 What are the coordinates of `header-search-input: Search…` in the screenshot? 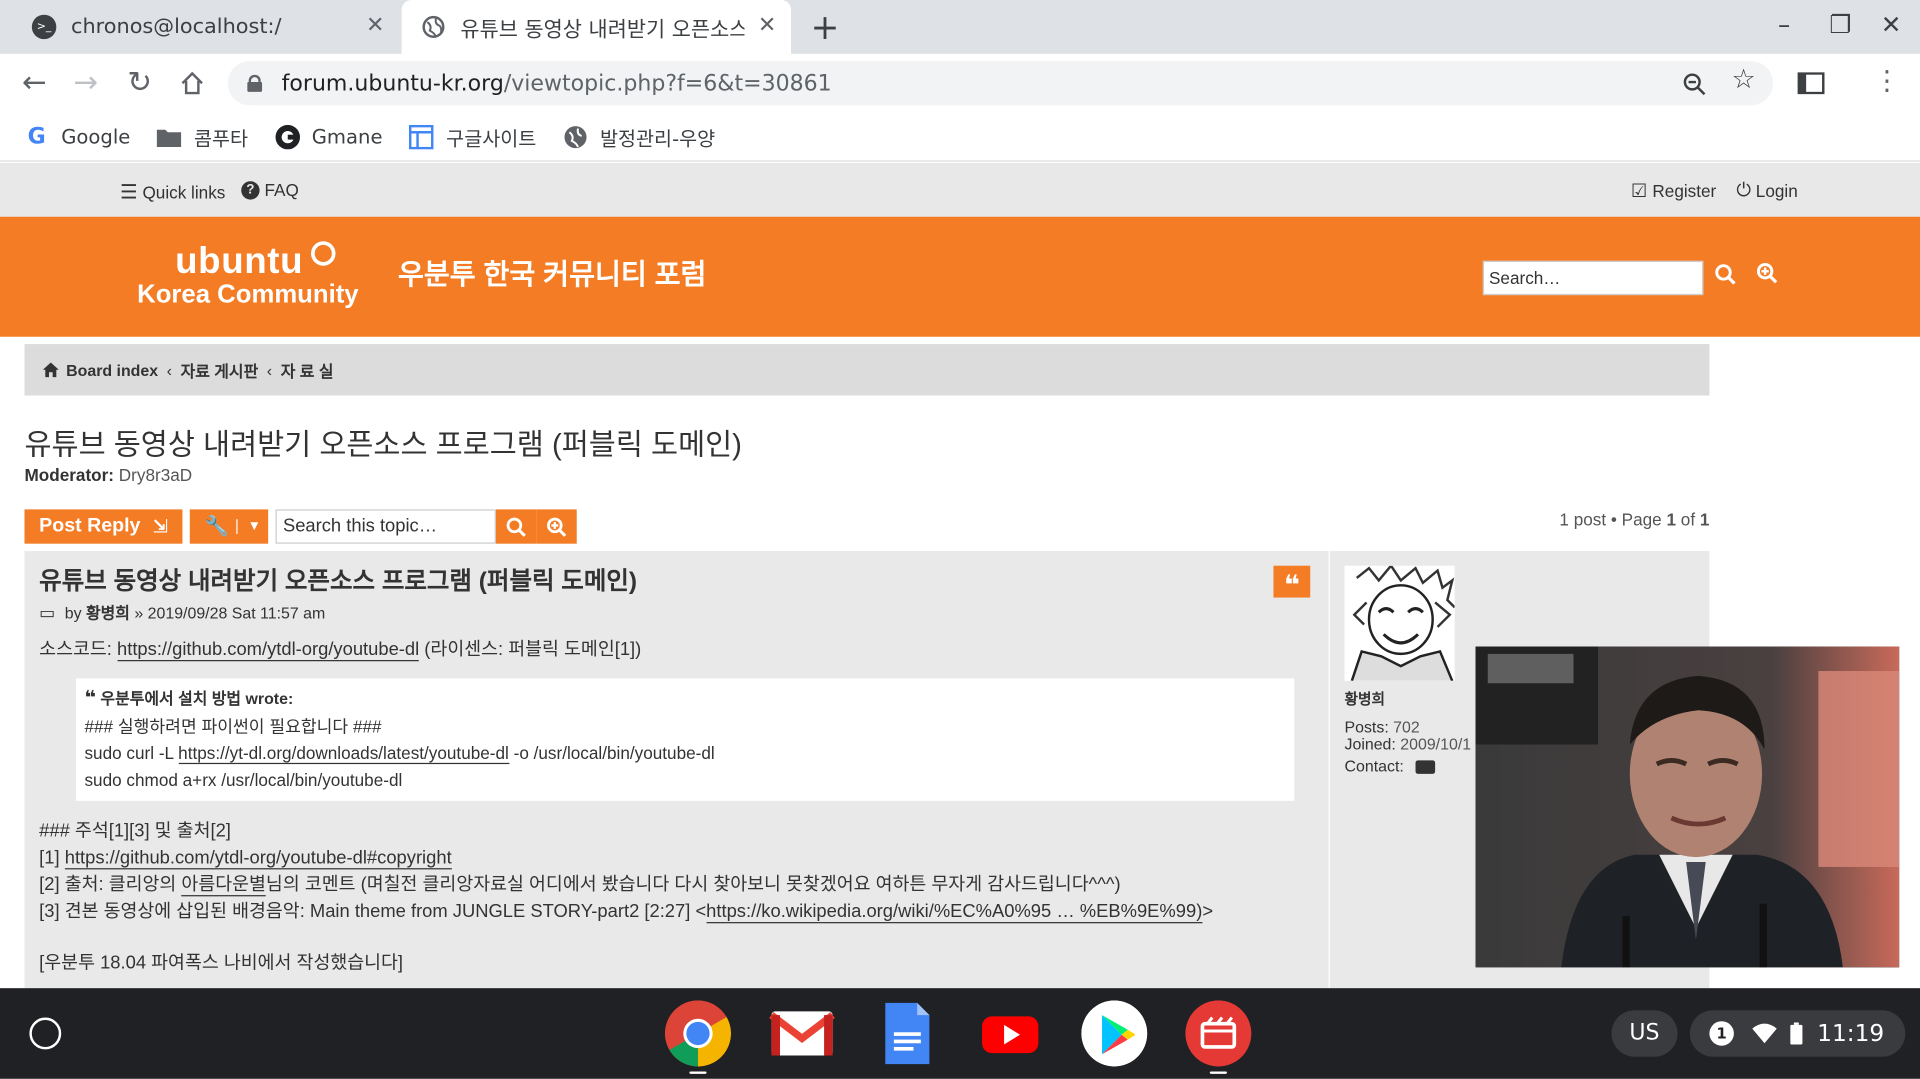 It's located at (1593, 278).